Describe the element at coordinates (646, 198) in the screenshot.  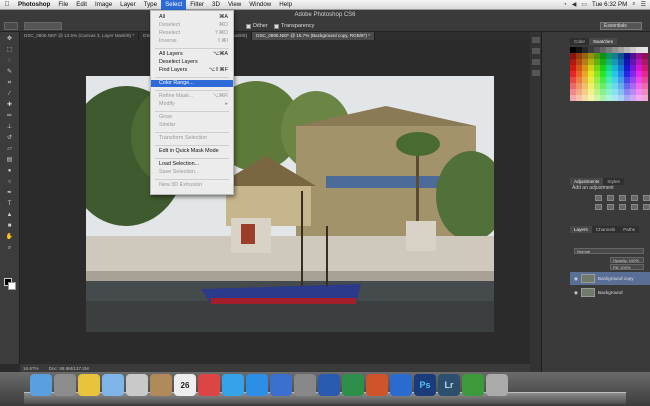
I see `vibrance-adj-icon` at that location.